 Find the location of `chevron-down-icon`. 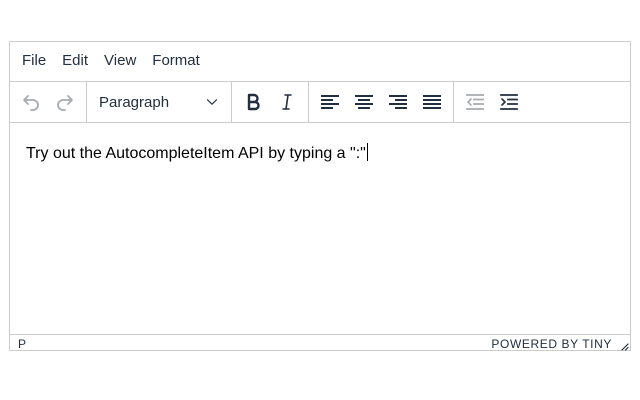

chevron-down-icon is located at coordinates (212, 102).